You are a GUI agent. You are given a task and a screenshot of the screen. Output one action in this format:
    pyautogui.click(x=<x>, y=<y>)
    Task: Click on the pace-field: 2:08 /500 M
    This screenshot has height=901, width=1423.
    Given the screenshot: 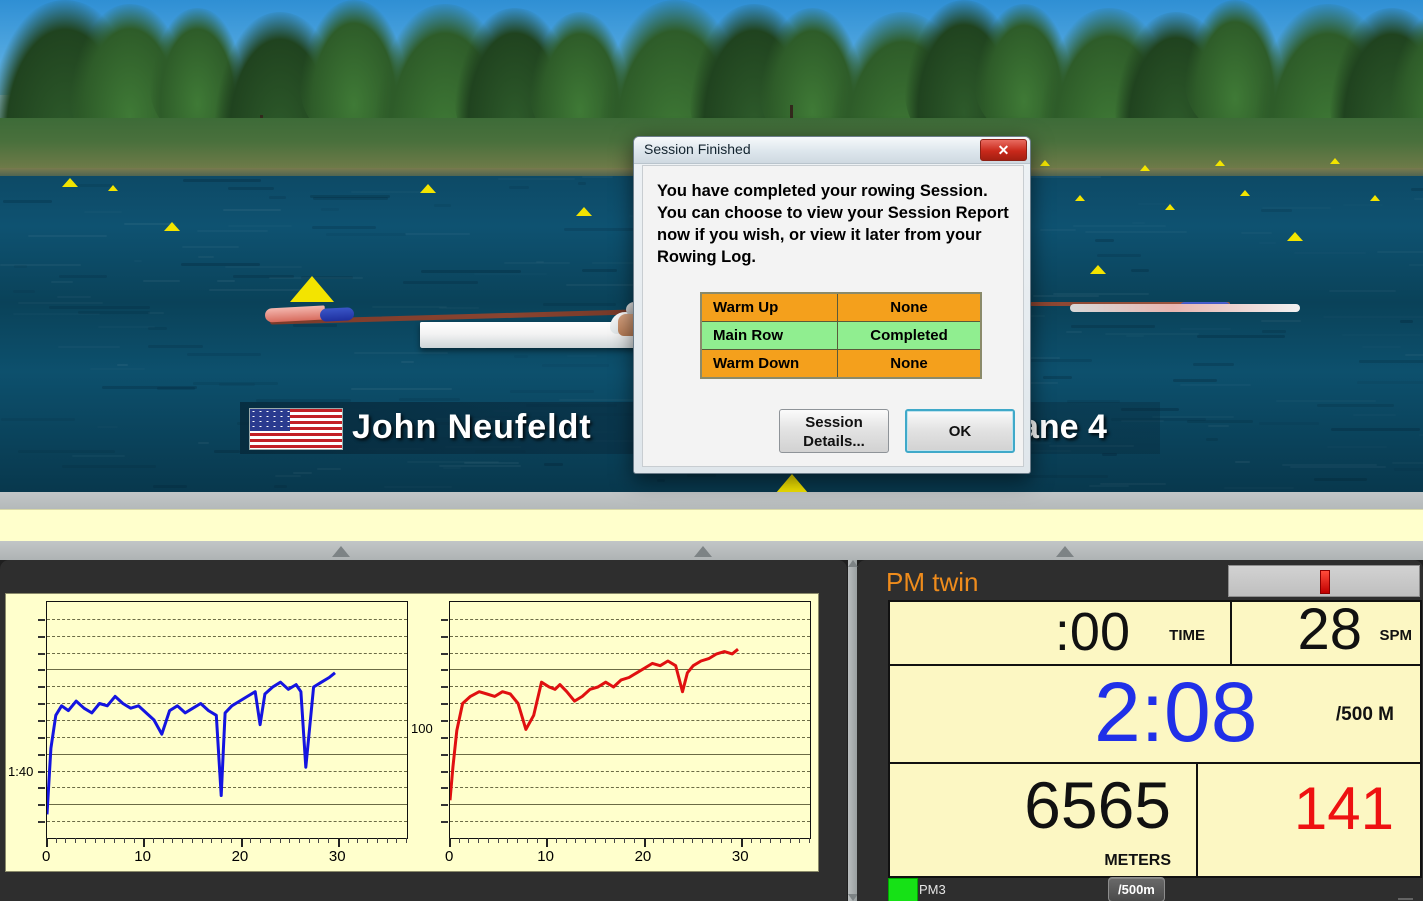 What is the action you would take?
    pyautogui.click(x=1155, y=714)
    